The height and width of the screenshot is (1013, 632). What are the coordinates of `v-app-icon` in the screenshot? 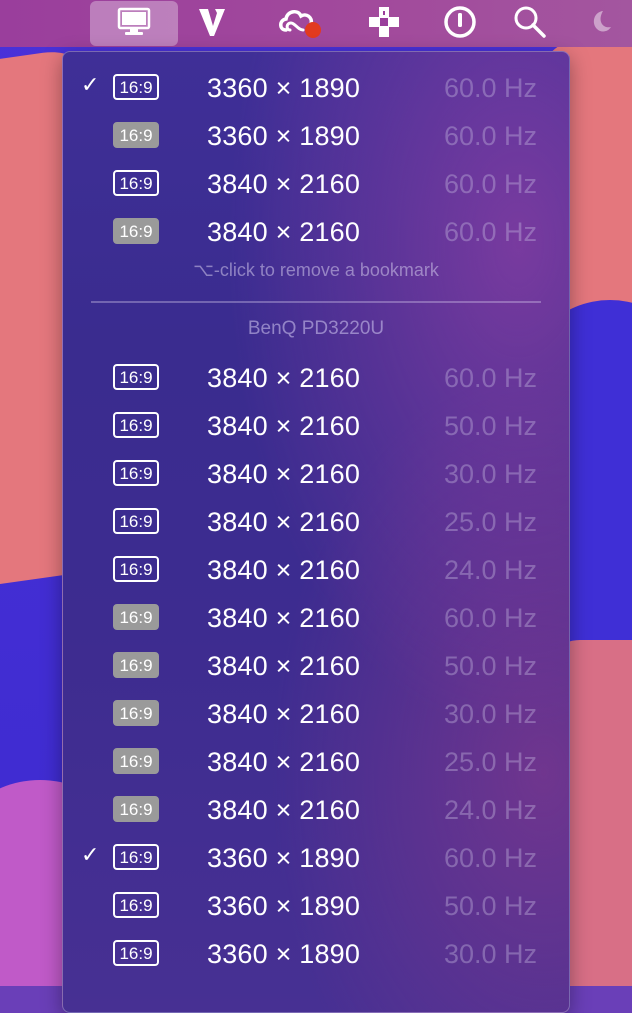 It's located at (212, 24).